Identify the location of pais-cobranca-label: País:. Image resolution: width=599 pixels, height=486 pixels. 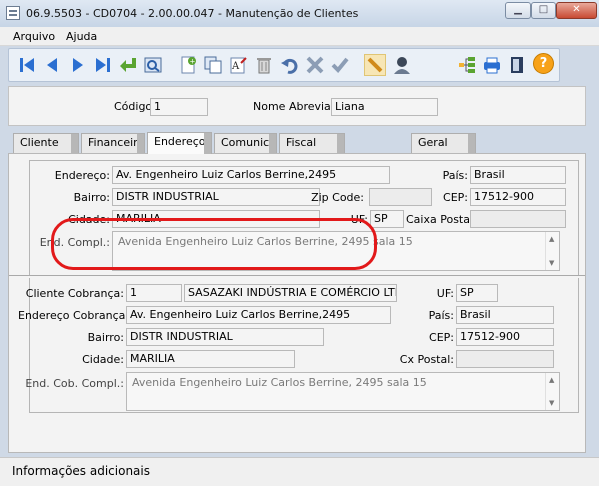
(441, 315).